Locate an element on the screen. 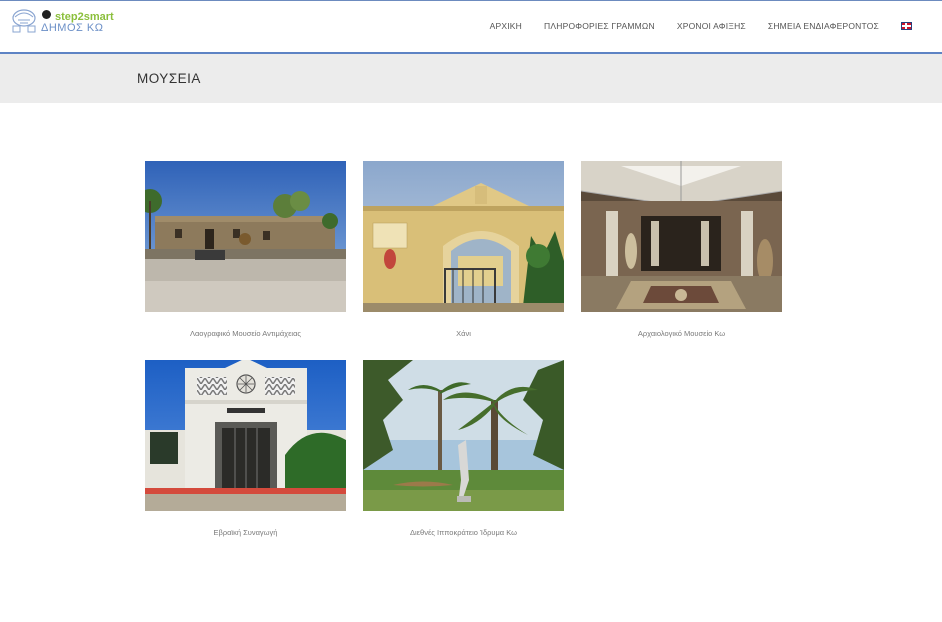 The height and width of the screenshot is (622, 942). nav-item-points-of-interest: ΣΗΜΕΙΑ ΕΝΔΙΑΦΕΡΟΝΤΟΣ is located at coordinates (823, 26).